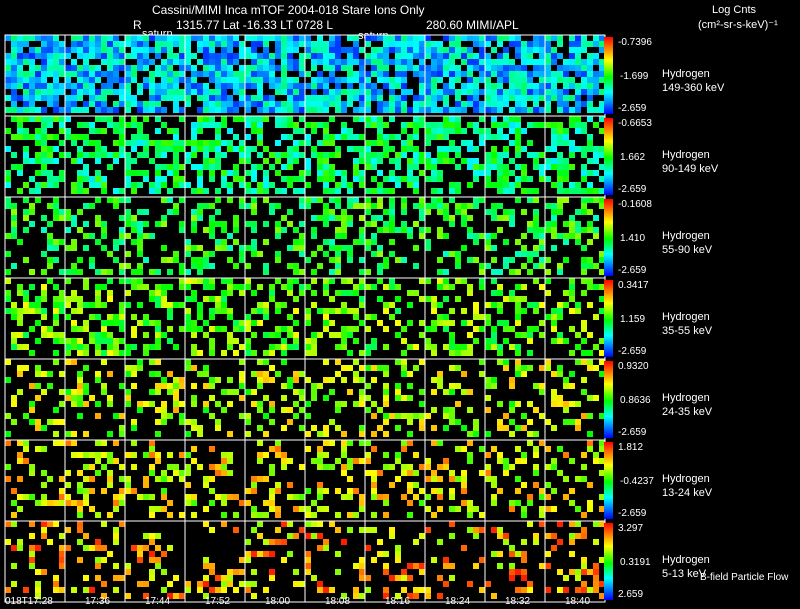 This screenshot has width=800, height=609. What do you see at coordinates (633, 157) in the screenshot?
I see `colorbar-mid: 1.662` at bounding box center [633, 157].